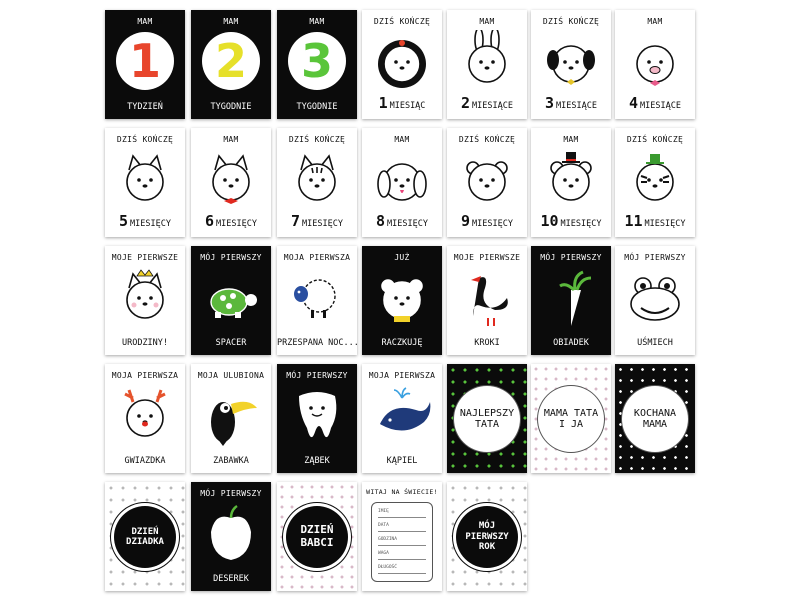  I want to click on card-bottom-label: 7 MIESIĘCY, so click(317, 221).